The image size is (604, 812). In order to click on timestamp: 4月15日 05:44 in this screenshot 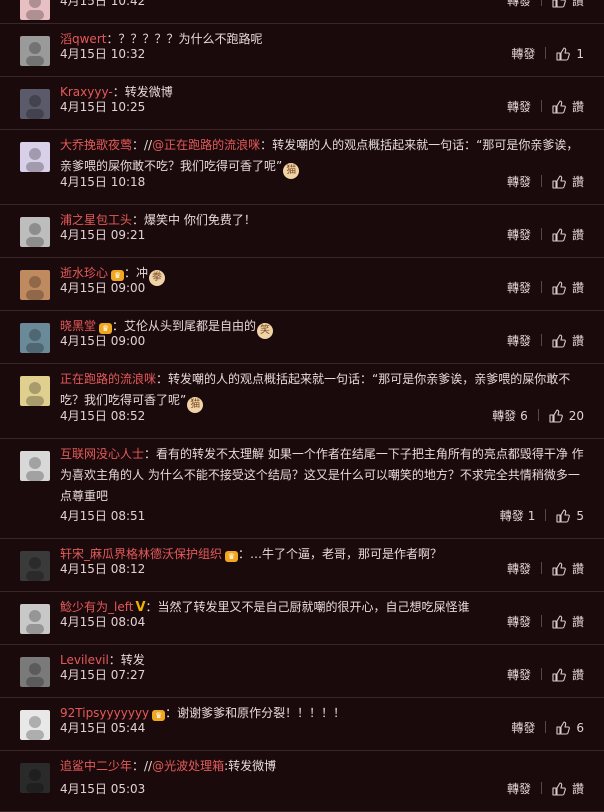, I will do `click(103, 728)`.